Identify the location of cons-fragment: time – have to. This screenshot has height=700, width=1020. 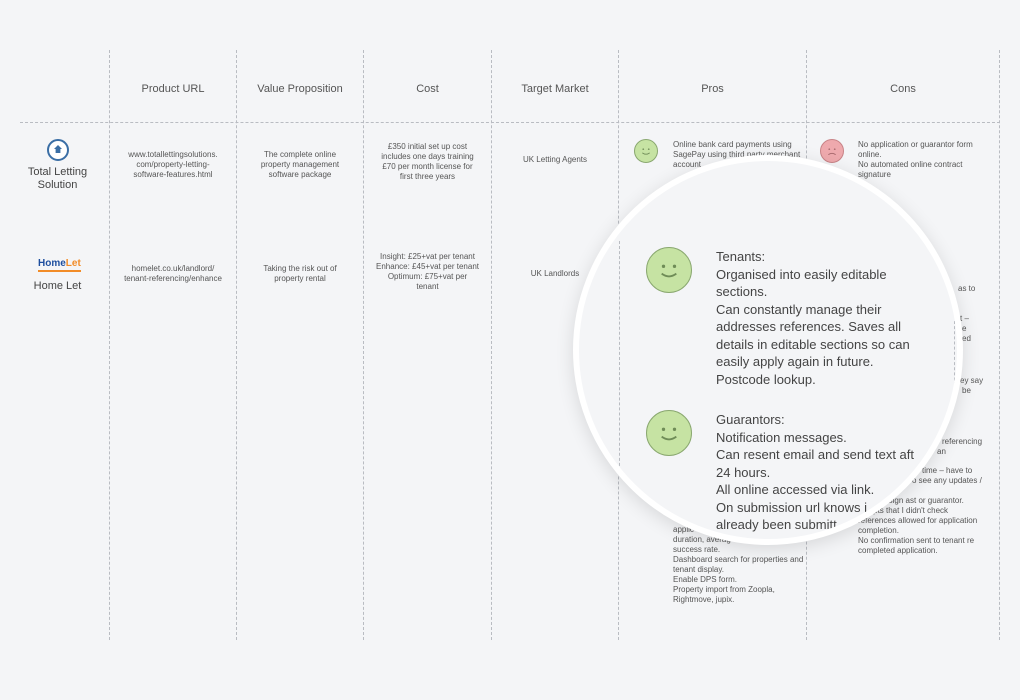
(947, 470).